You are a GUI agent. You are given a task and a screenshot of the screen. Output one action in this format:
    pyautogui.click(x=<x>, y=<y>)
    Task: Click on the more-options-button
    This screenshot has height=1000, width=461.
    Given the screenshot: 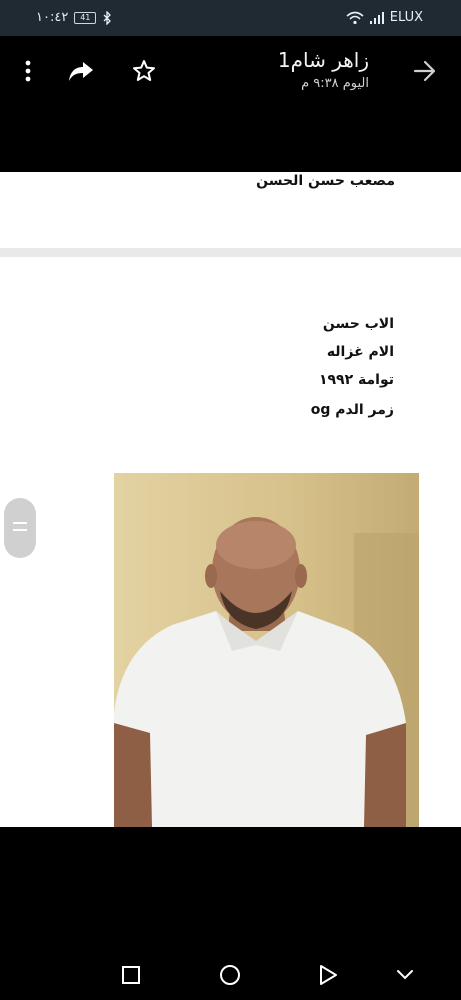 What is the action you would take?
    pyautogui.click(x=28, y=71)
    